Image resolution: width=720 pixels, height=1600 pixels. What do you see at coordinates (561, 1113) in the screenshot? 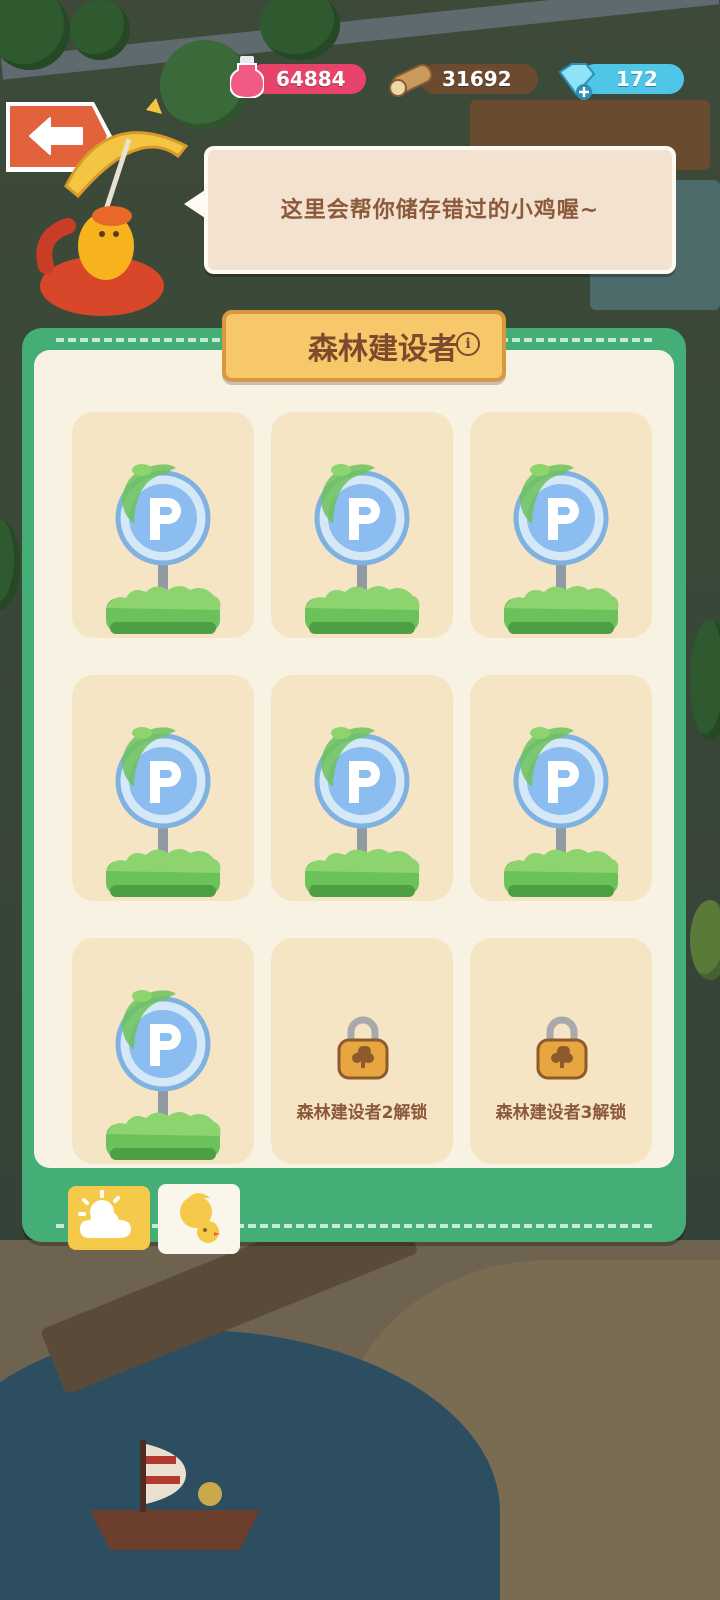
I see `unlock-requirement-label: 森林建设者3解锁` at bounding box center [561, 1113].